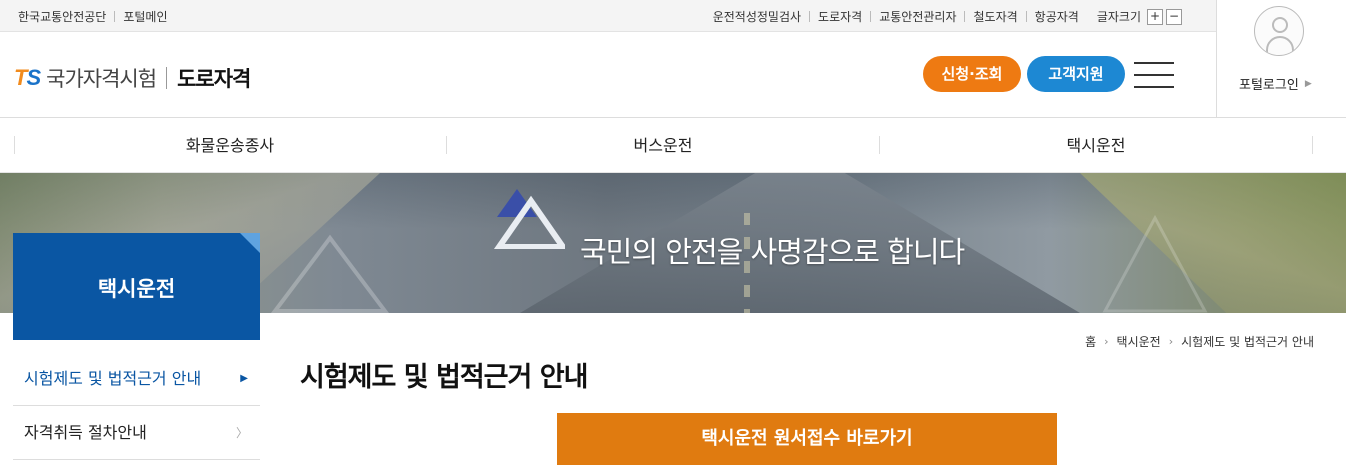  Describe the element at coordinates (241, 433) in the screenshot. I see `chevron-right-icon: 〉` at that location.